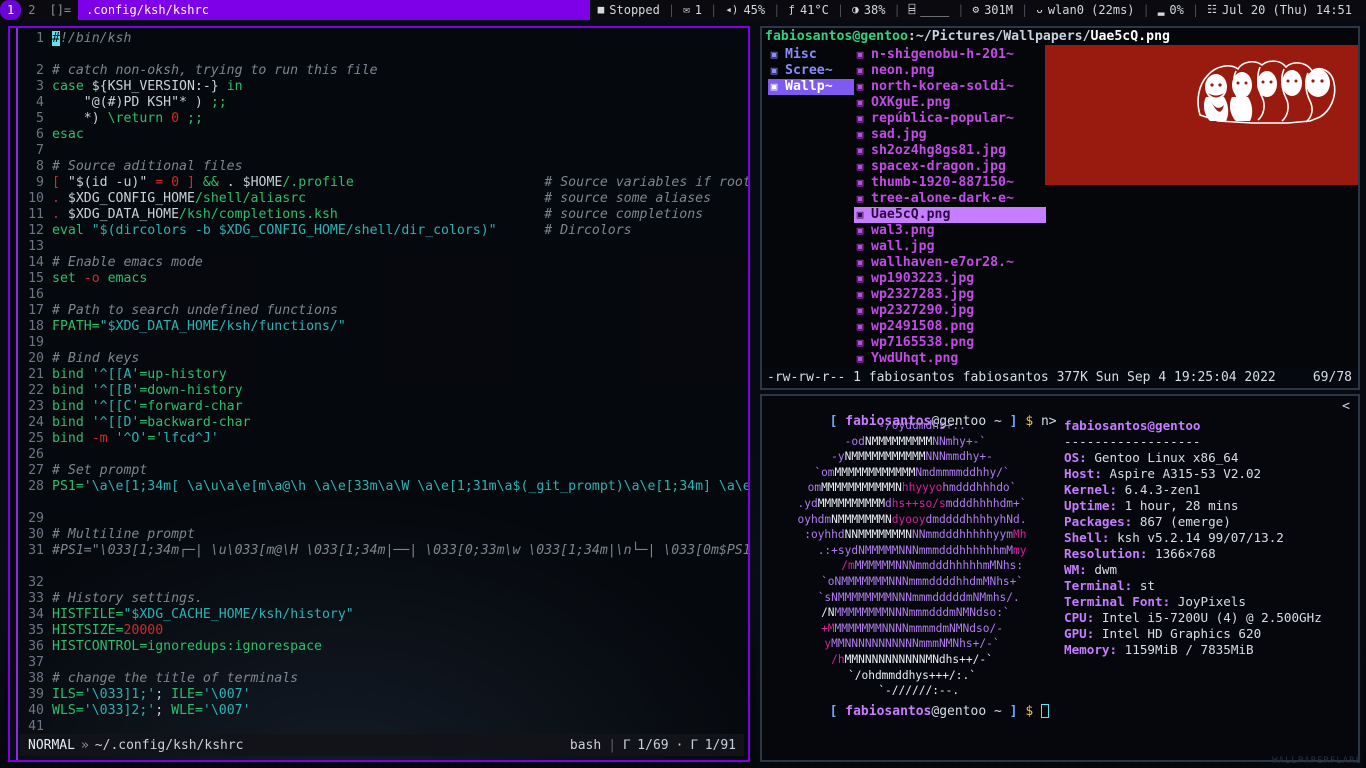 The image size is (1366, 768). Describe the element at coordinates (60, 10) in the screenshot. I see `layout-indicator: []=` at that location.